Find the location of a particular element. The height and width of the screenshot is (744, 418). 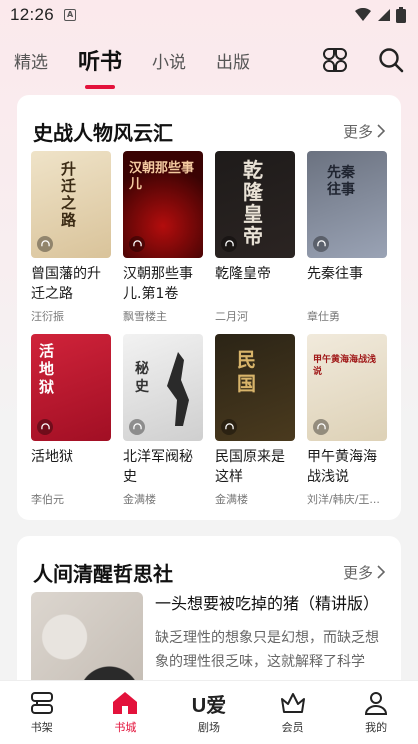

tab-xiaoshuo: 小说 is located at coordinates (169, 60).